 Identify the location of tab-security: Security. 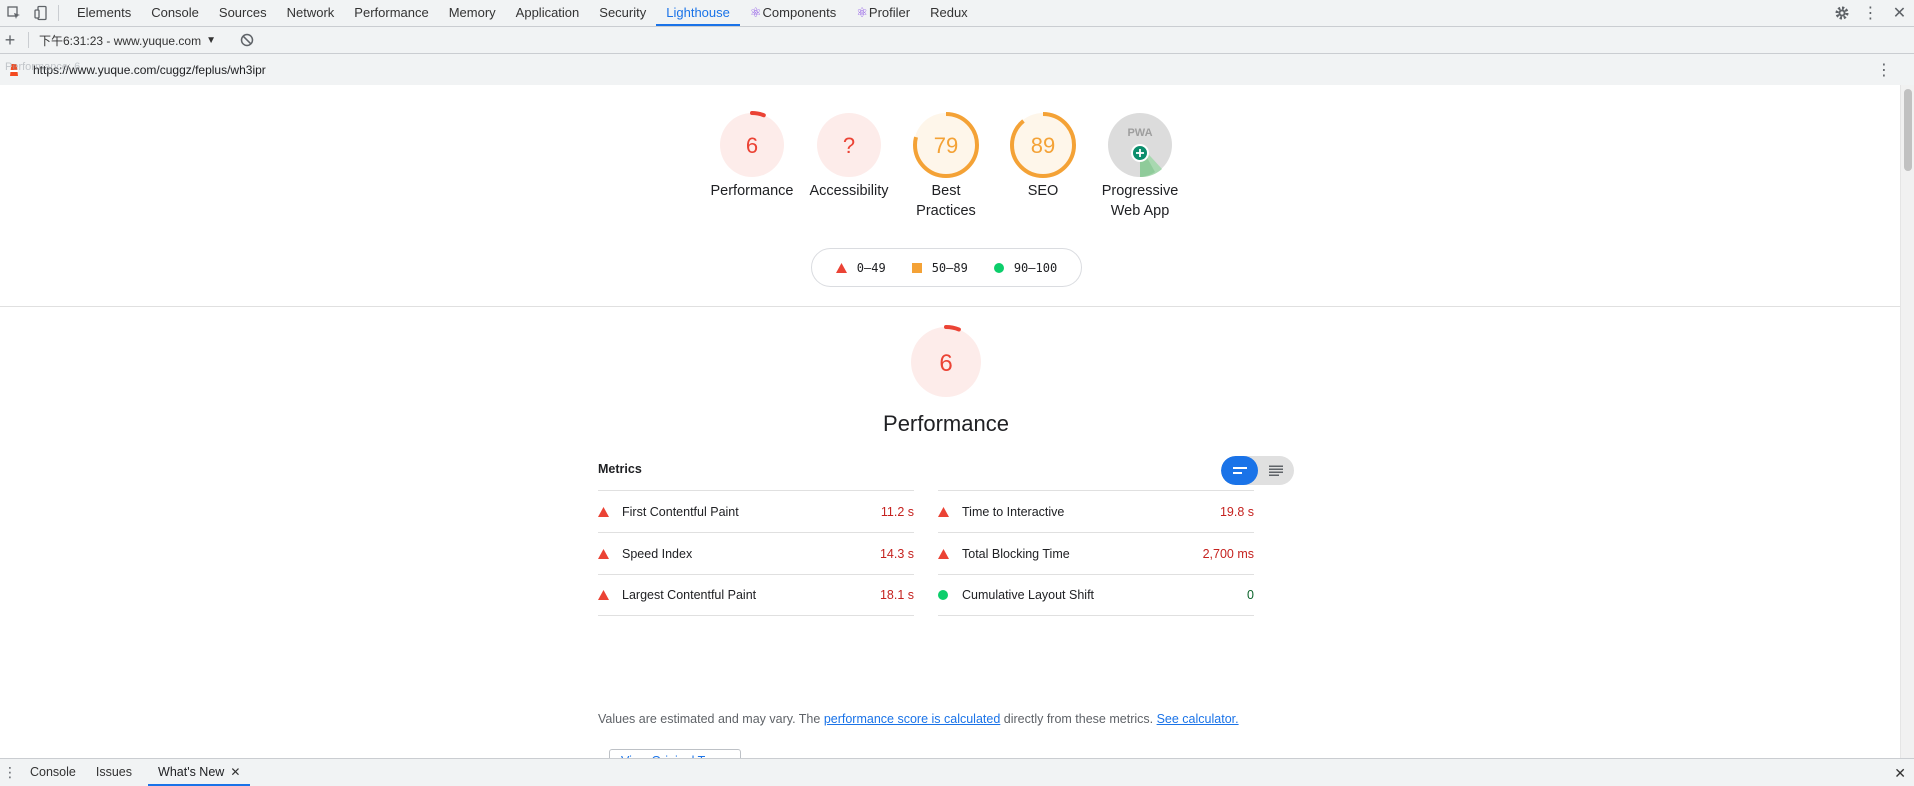
(622, 13).